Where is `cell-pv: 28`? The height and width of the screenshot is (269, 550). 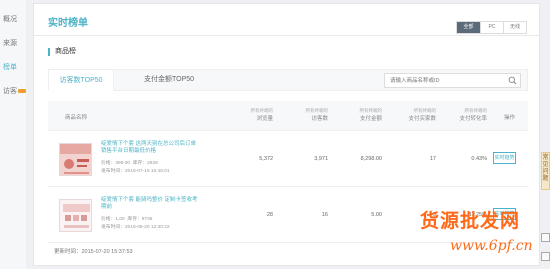
cell-pv: 28 is located at coordinates (269, 215).